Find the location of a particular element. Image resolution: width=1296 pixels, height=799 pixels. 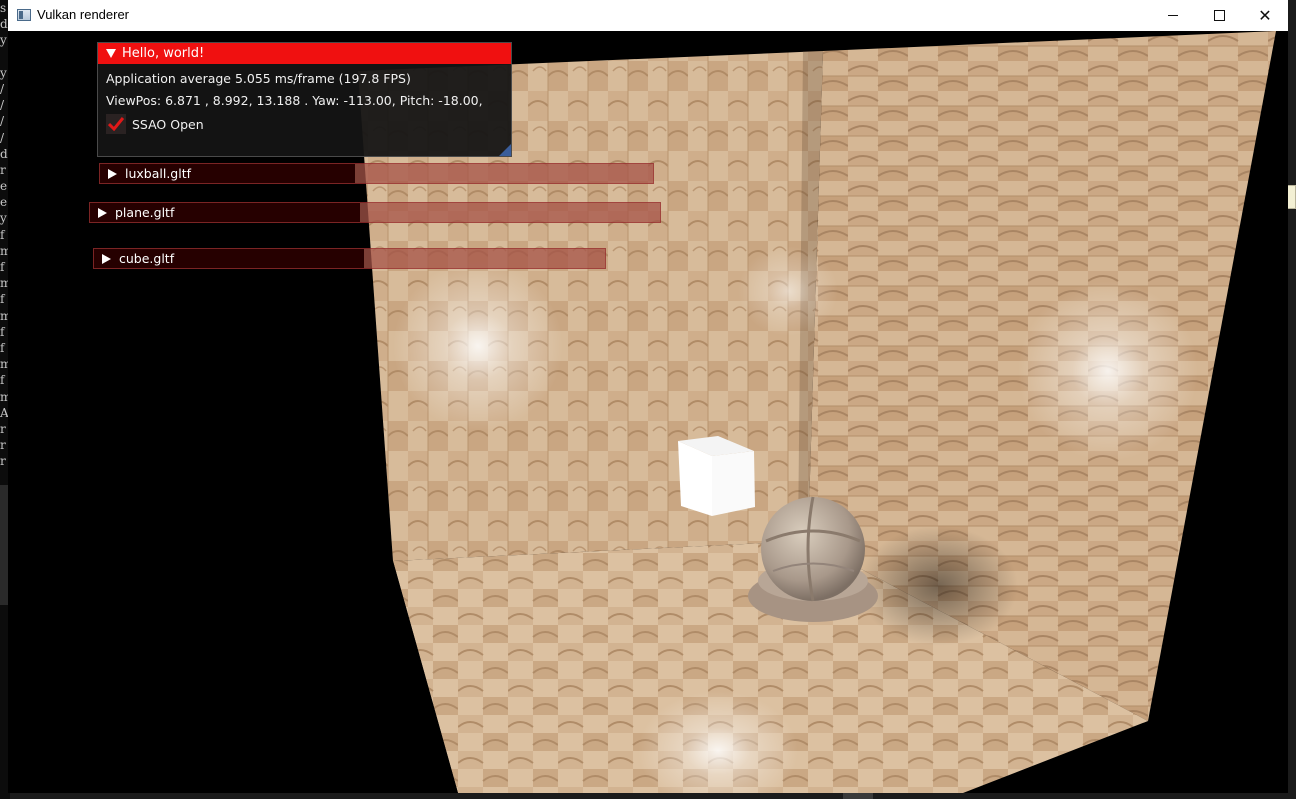

header-label: plane.gltf is located at coordinates (145, 212).